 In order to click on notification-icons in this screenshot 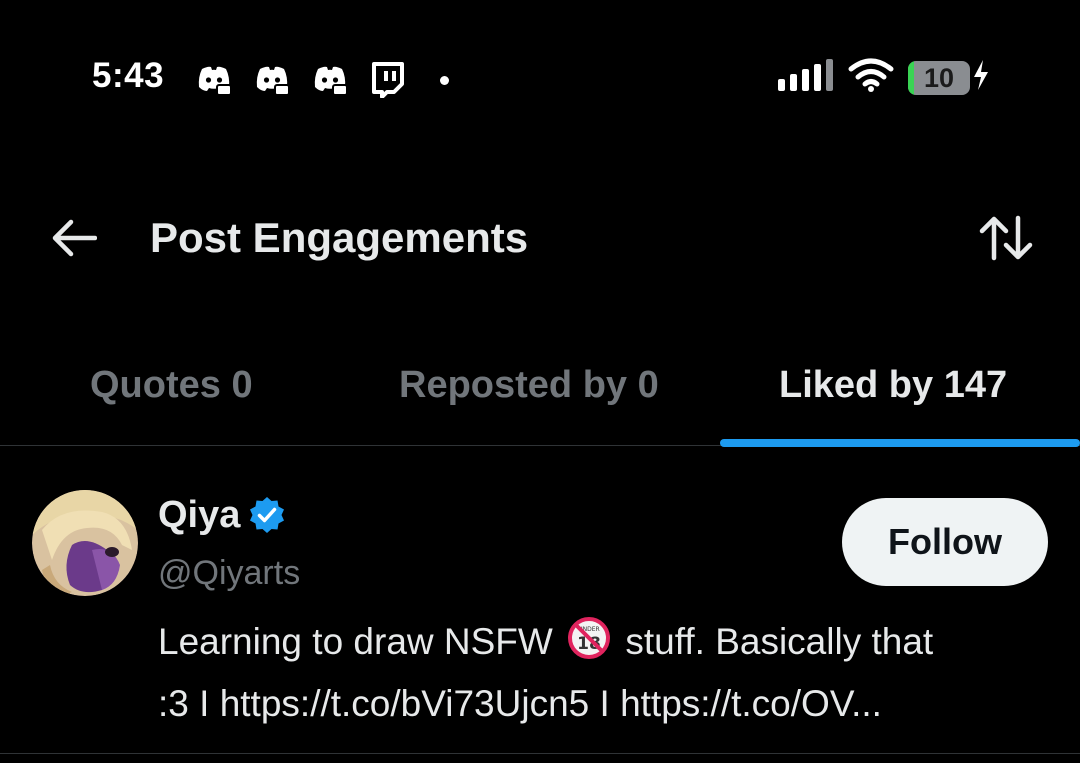, I will do `click(322, 80)`.